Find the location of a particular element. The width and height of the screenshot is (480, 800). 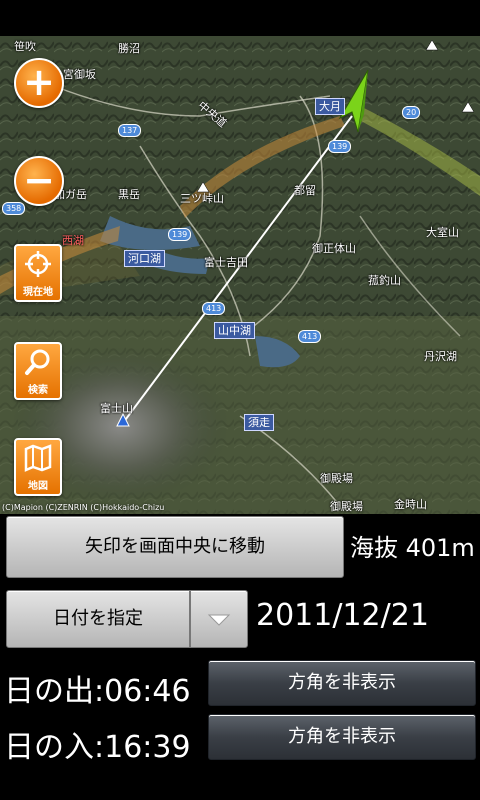

map-label-fujisan: 富士山 is located at coordinates (116, 408).